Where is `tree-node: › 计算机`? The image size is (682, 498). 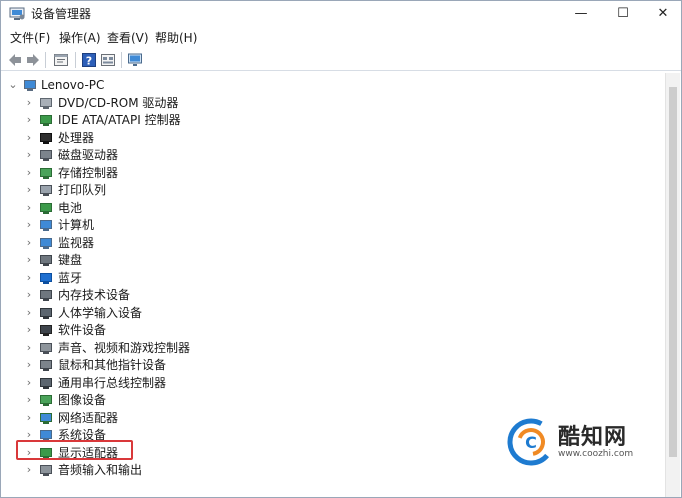
tree-node: › 计算机 is located at coordinates (331, 225).